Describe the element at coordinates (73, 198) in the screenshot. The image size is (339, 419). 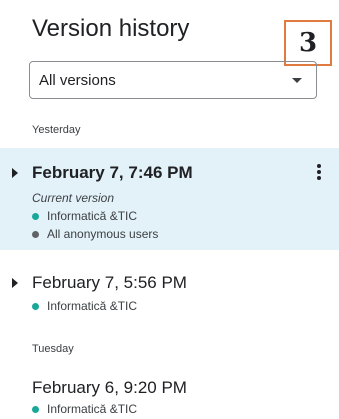
I see `current-version-label: Current version` at that location.